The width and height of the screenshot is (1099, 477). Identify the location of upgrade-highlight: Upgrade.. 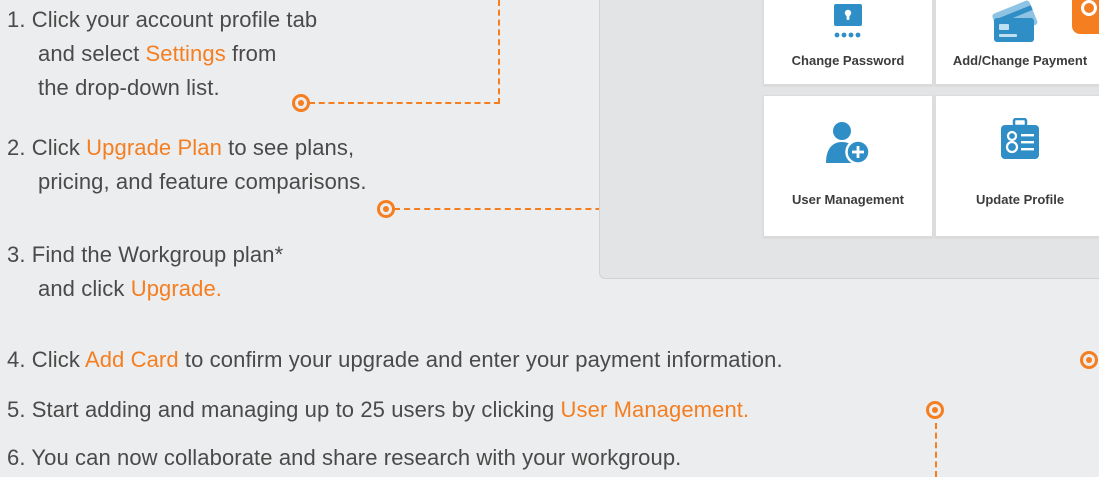
(176, 288).